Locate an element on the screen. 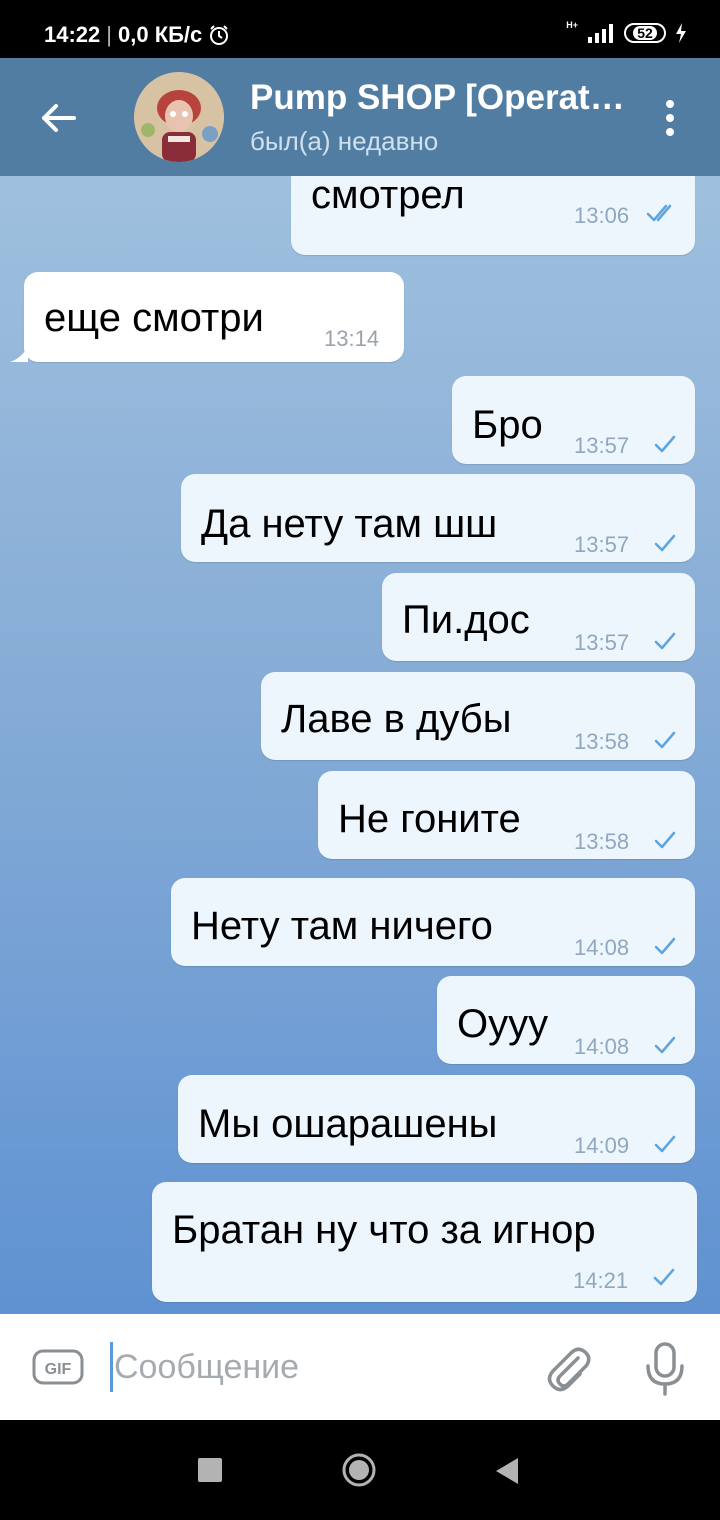  message-text: Пи.дос is located at coordinates (466, 620).